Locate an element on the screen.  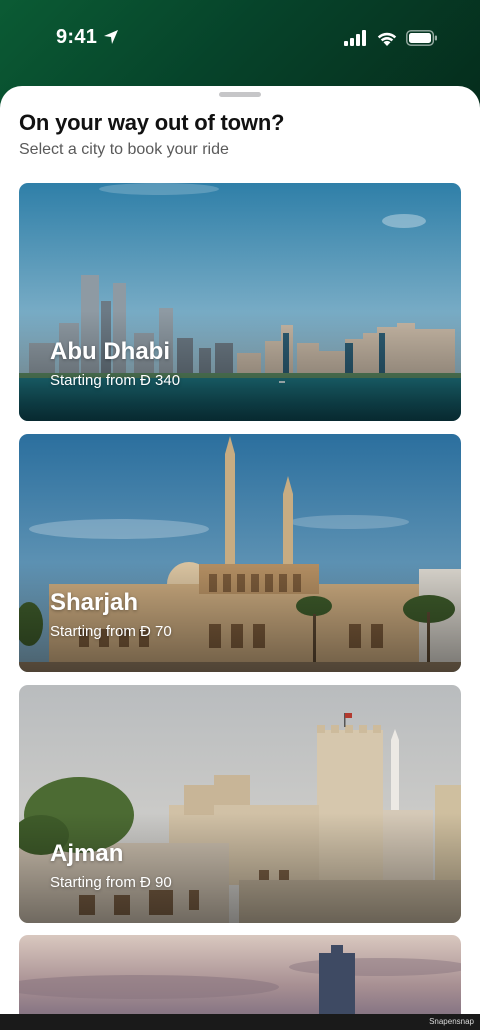
location-arrow-icon is located at coordinates (111, 37).